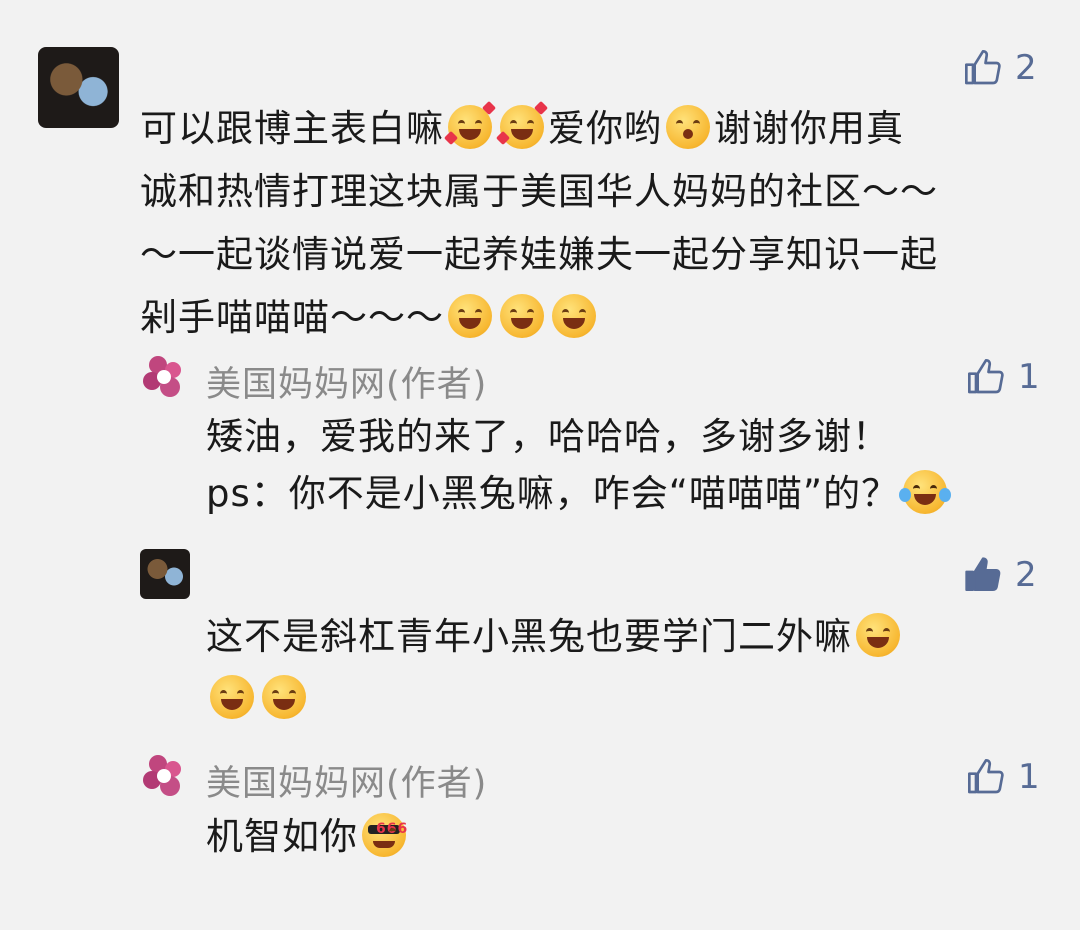 This screenshot has height=930, width=1080. I want to click on tears-of-joy-emoji-icon, so click(925, 492).